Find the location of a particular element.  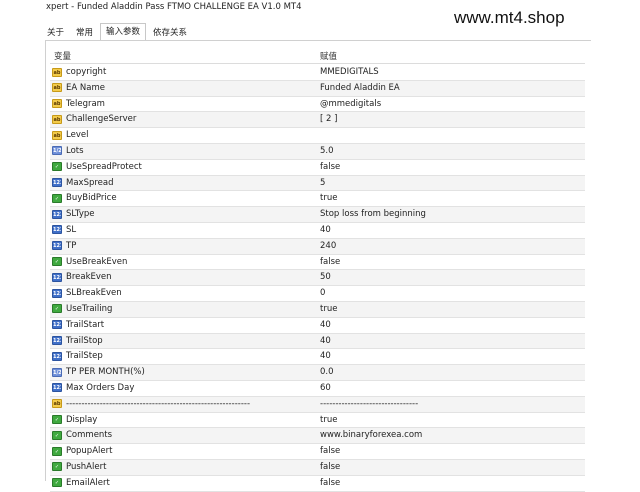

param-value: 0 is located at coordinates (322, 293).